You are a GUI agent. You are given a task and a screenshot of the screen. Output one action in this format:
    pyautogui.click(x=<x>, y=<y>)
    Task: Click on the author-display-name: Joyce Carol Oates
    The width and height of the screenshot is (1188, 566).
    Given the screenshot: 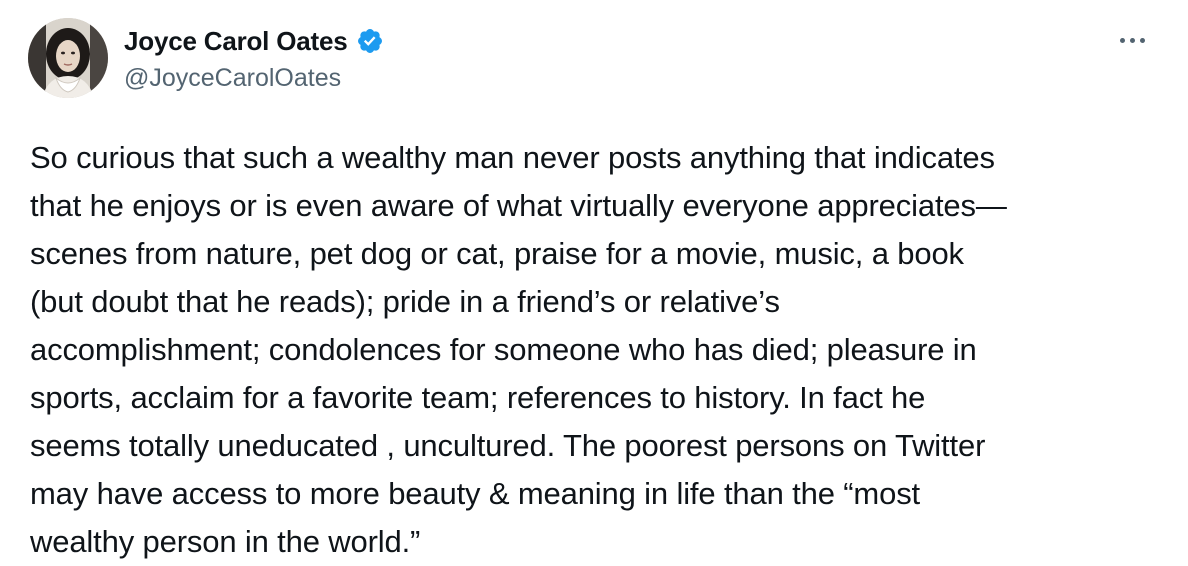 What is the action you would take?
    pyautogui.click(x=236, y=41)
    